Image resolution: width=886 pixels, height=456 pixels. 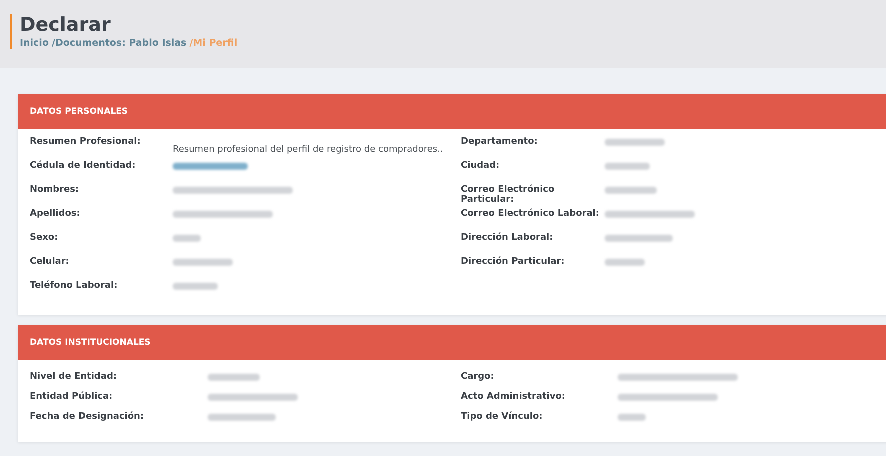 What do you see at coordinates (86, 143) in the screenshot?
I see `field-label: Resumen Profesional:` at bounding box center [86, 143].